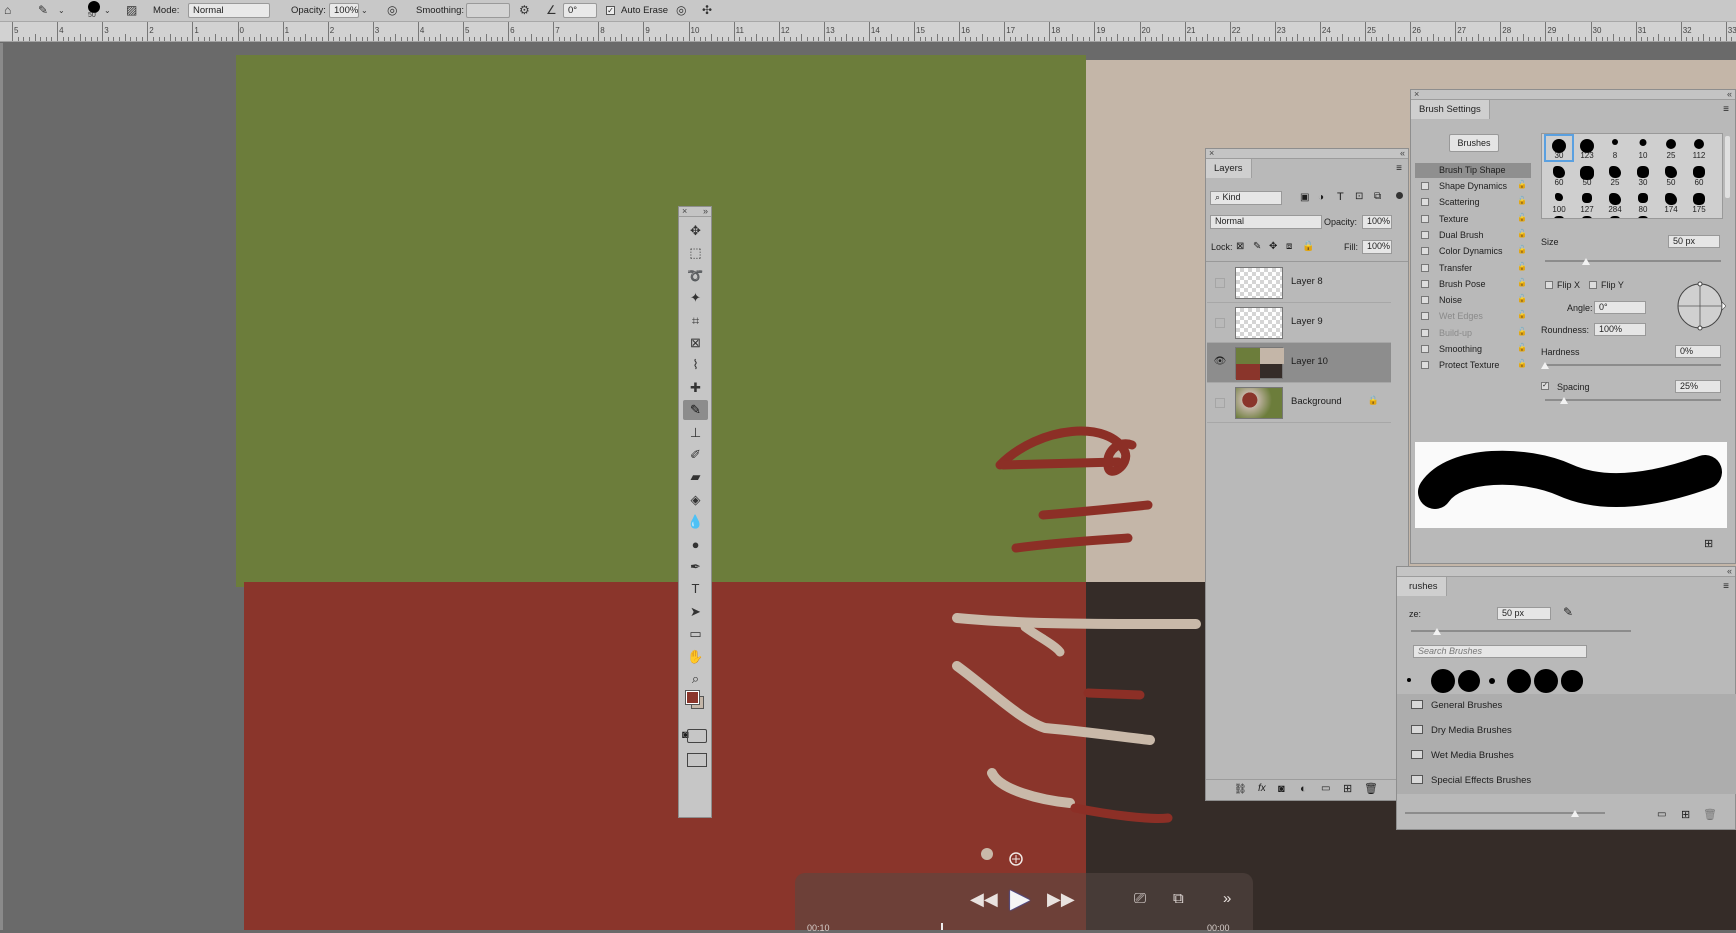 The image size is (1736, 933). What do you see at coordinates (695, 211) in the screenshot?
I see `tools-panel-header: × »` at bounding box center [695, 211].